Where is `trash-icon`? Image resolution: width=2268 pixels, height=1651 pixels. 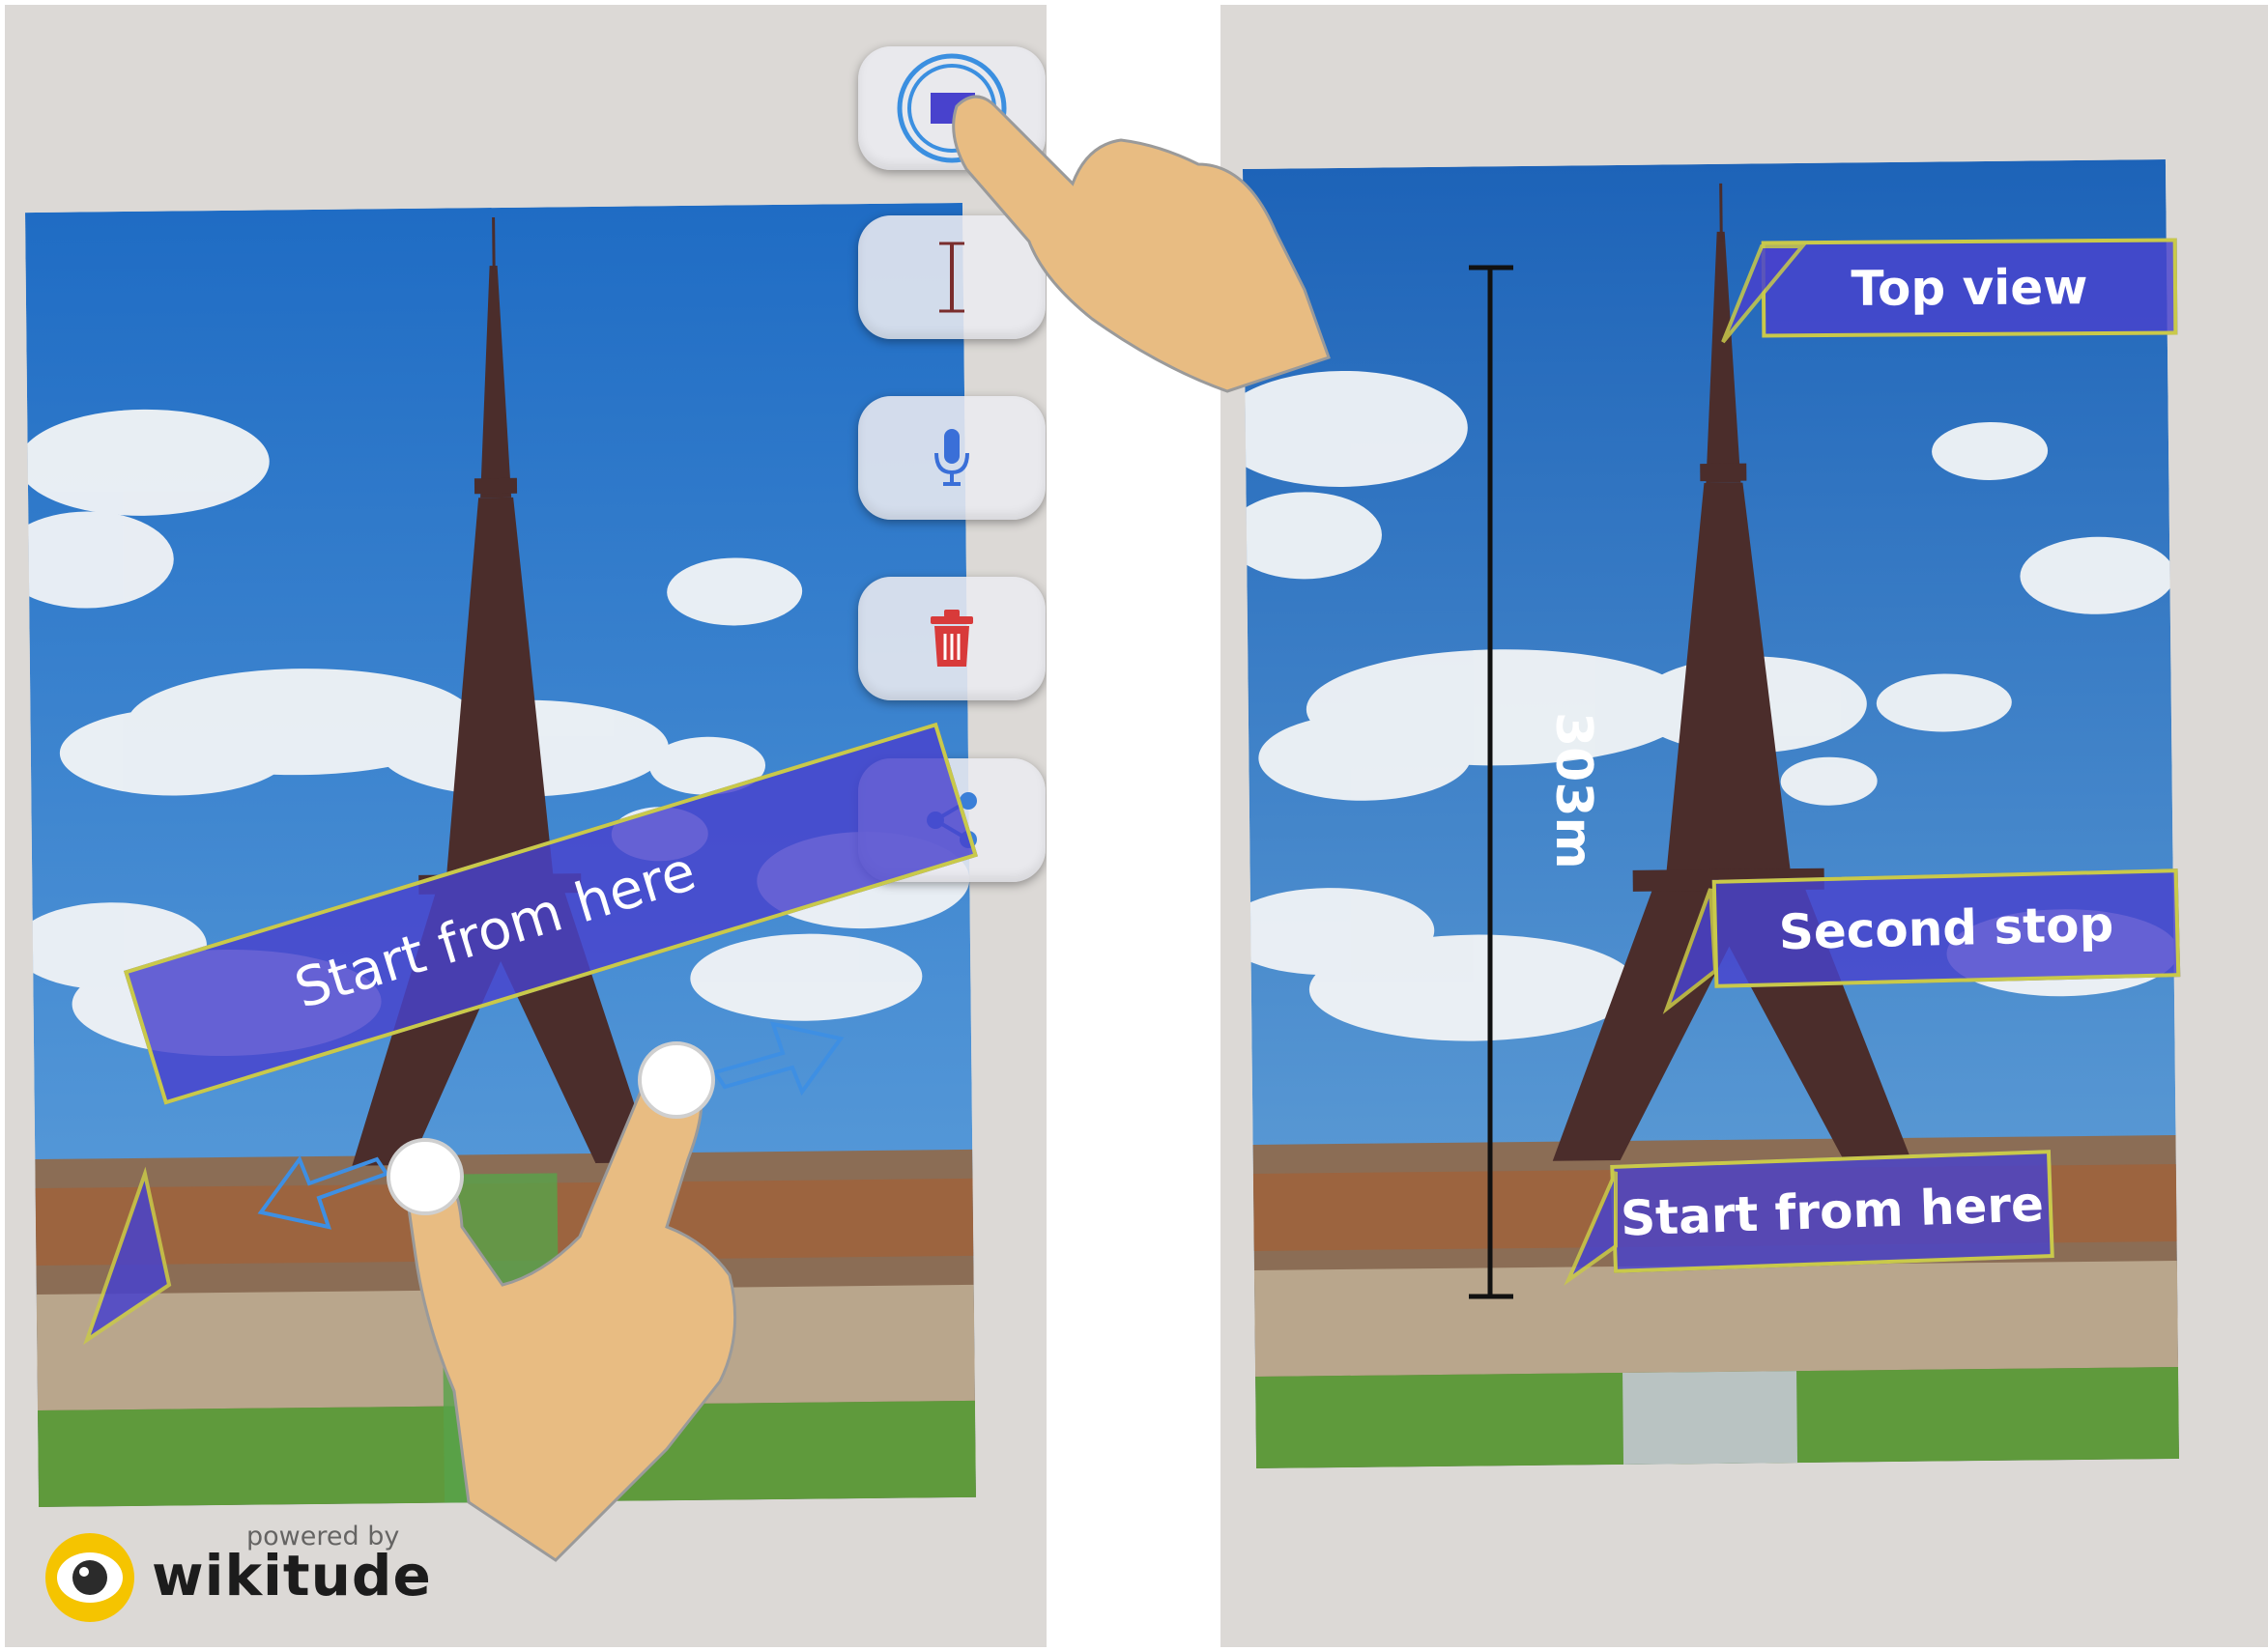 trash-icon is located at coordinates (952, 638).